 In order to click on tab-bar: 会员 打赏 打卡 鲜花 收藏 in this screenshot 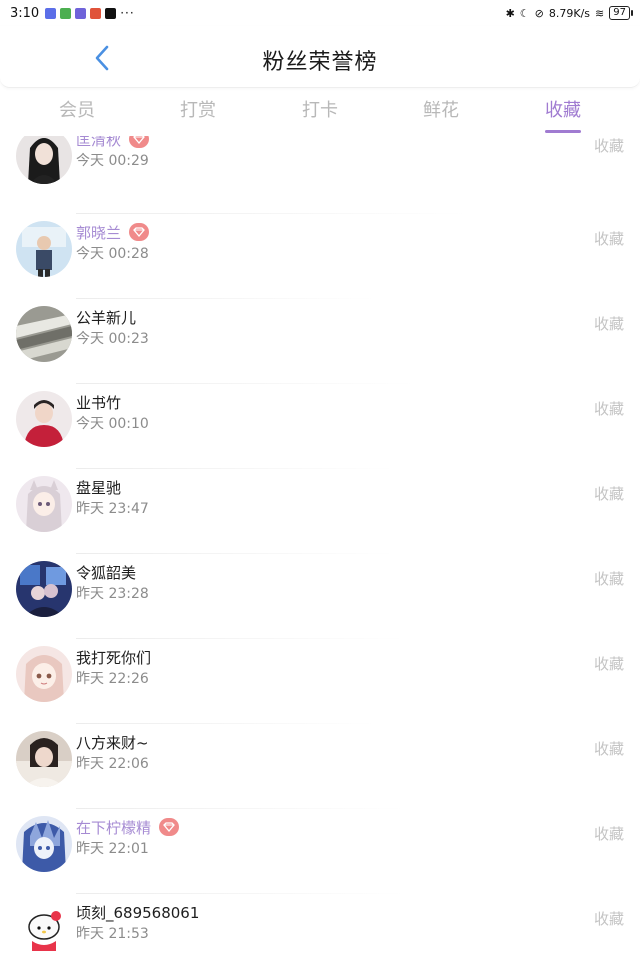, I will do `click(320, 113)`.